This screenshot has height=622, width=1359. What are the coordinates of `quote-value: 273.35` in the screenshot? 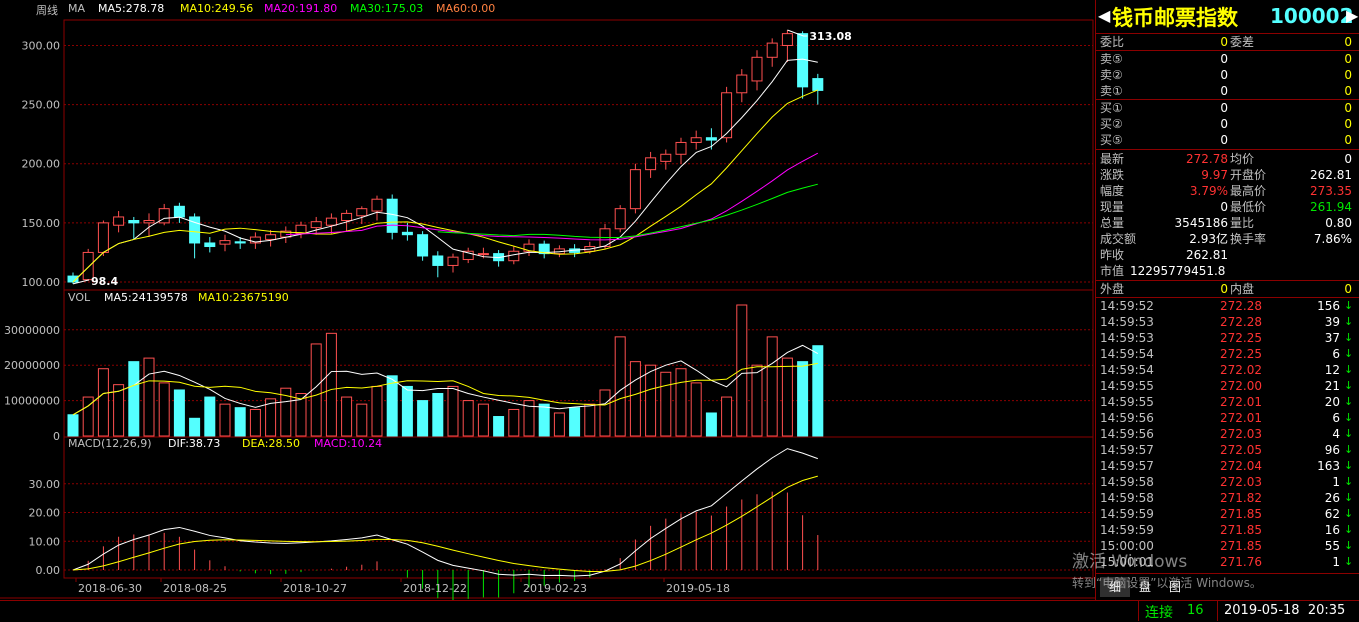 It's located at (1331, 191).